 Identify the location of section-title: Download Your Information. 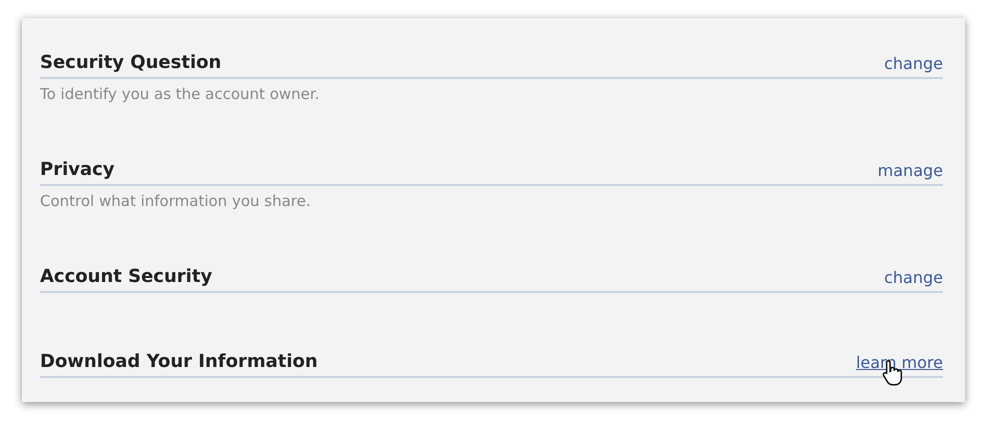
(179, 361).